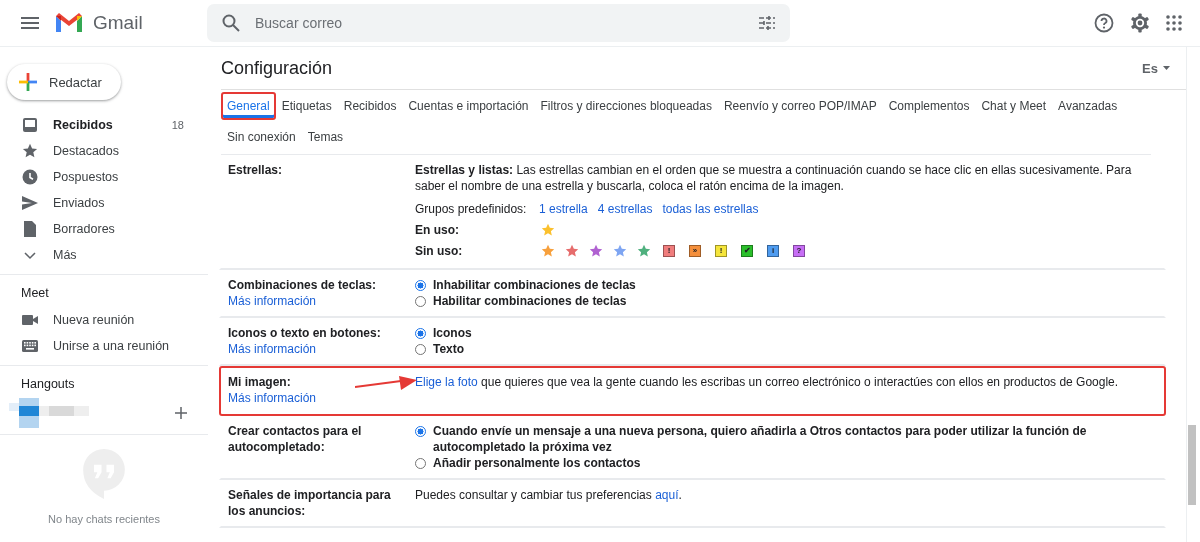 The image size is (1200, 542). I want to click on blurred-contact, so click(49, 413).